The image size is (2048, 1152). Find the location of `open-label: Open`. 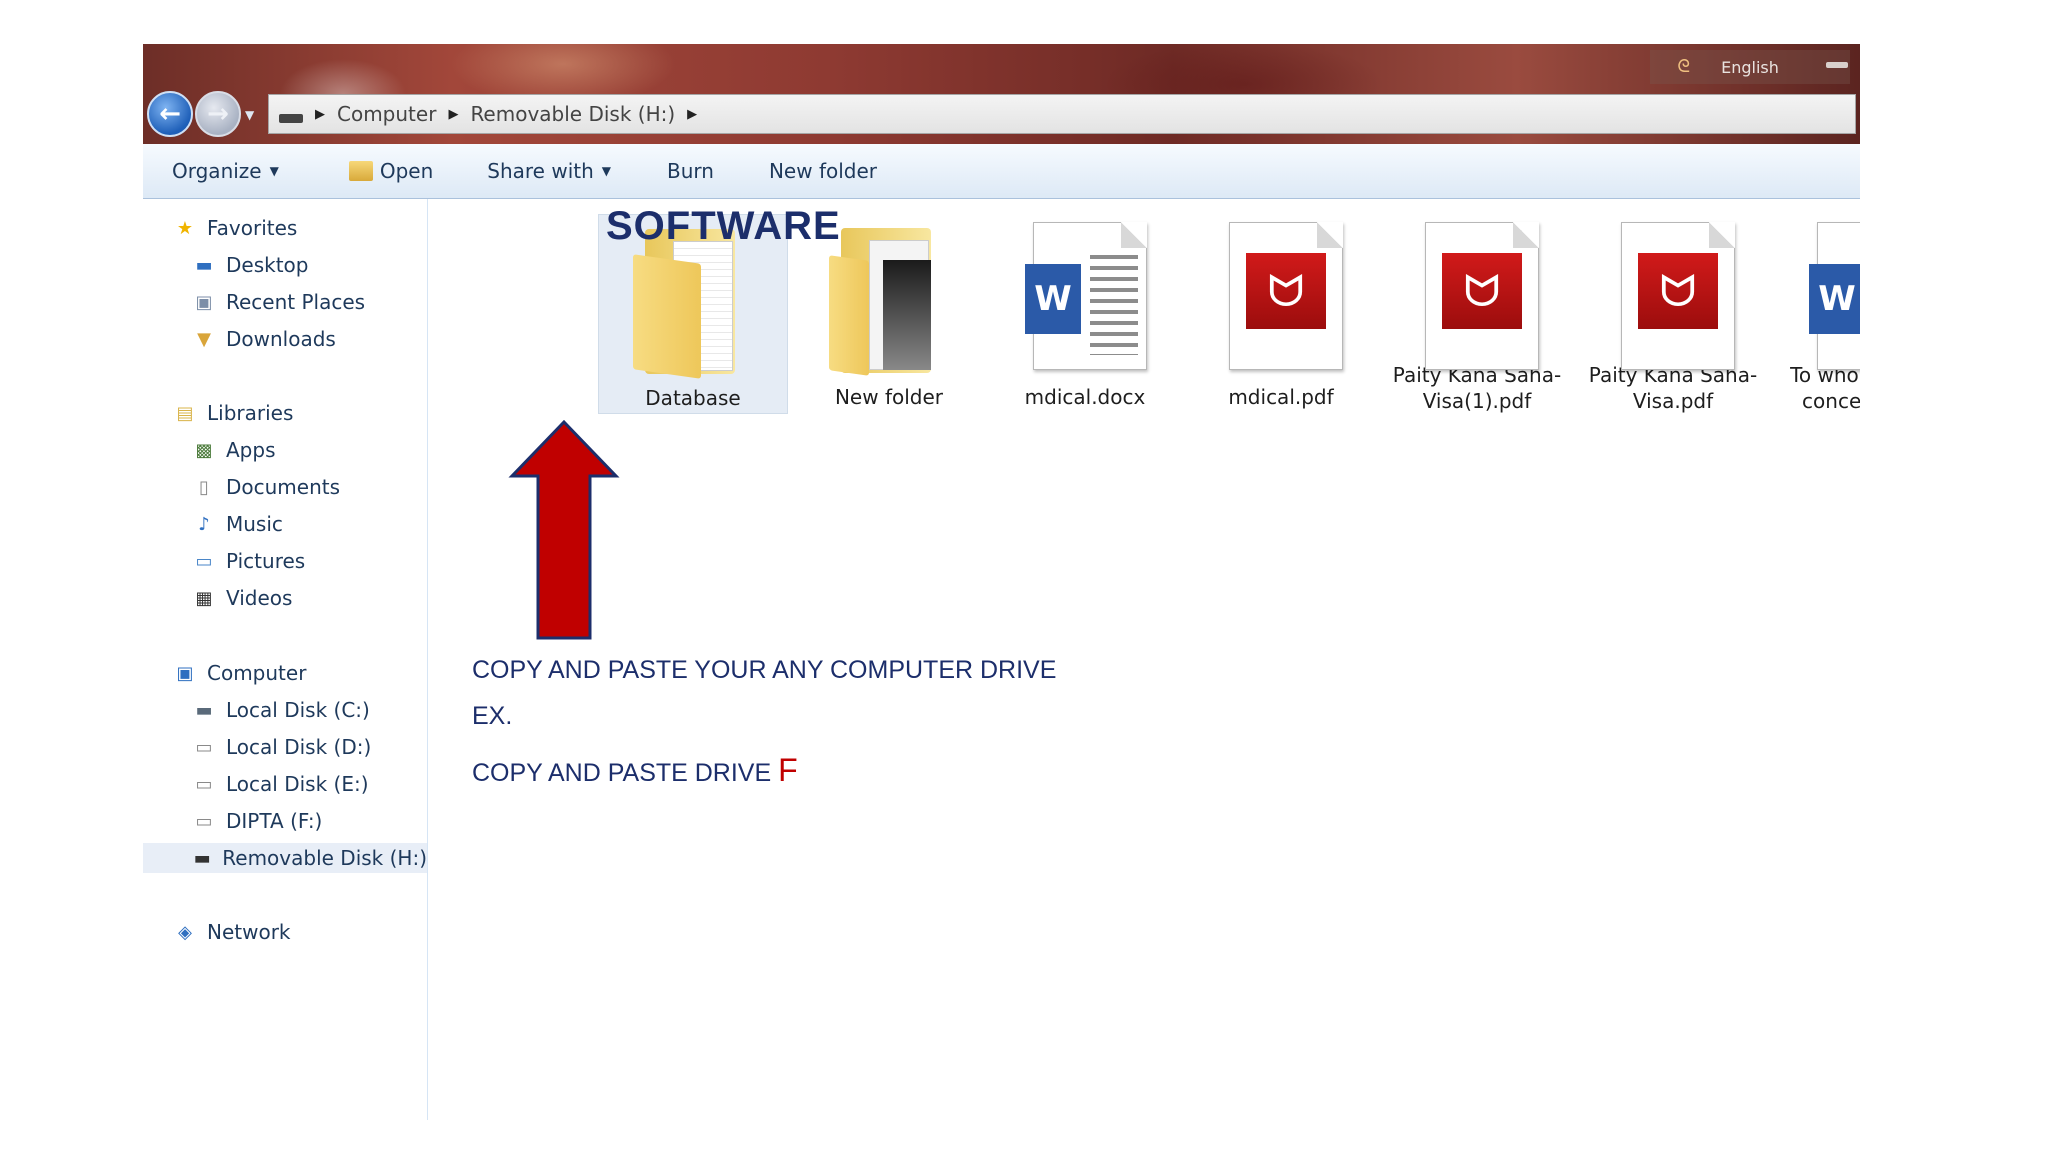

open-label: Open is located at coordinates (406, 171).